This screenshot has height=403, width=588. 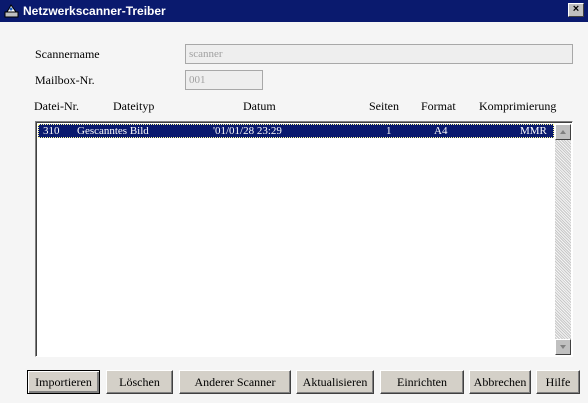 What do you see at coordinates (438, 106) in the screenshot?
I see `column-header-format: Format` at bounding box center [438, 106].